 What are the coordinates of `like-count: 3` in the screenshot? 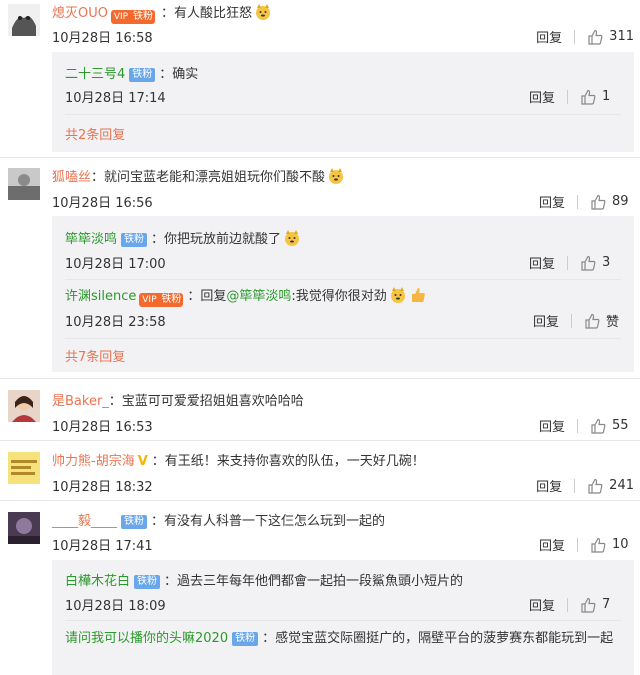 It's located at (606, 262).